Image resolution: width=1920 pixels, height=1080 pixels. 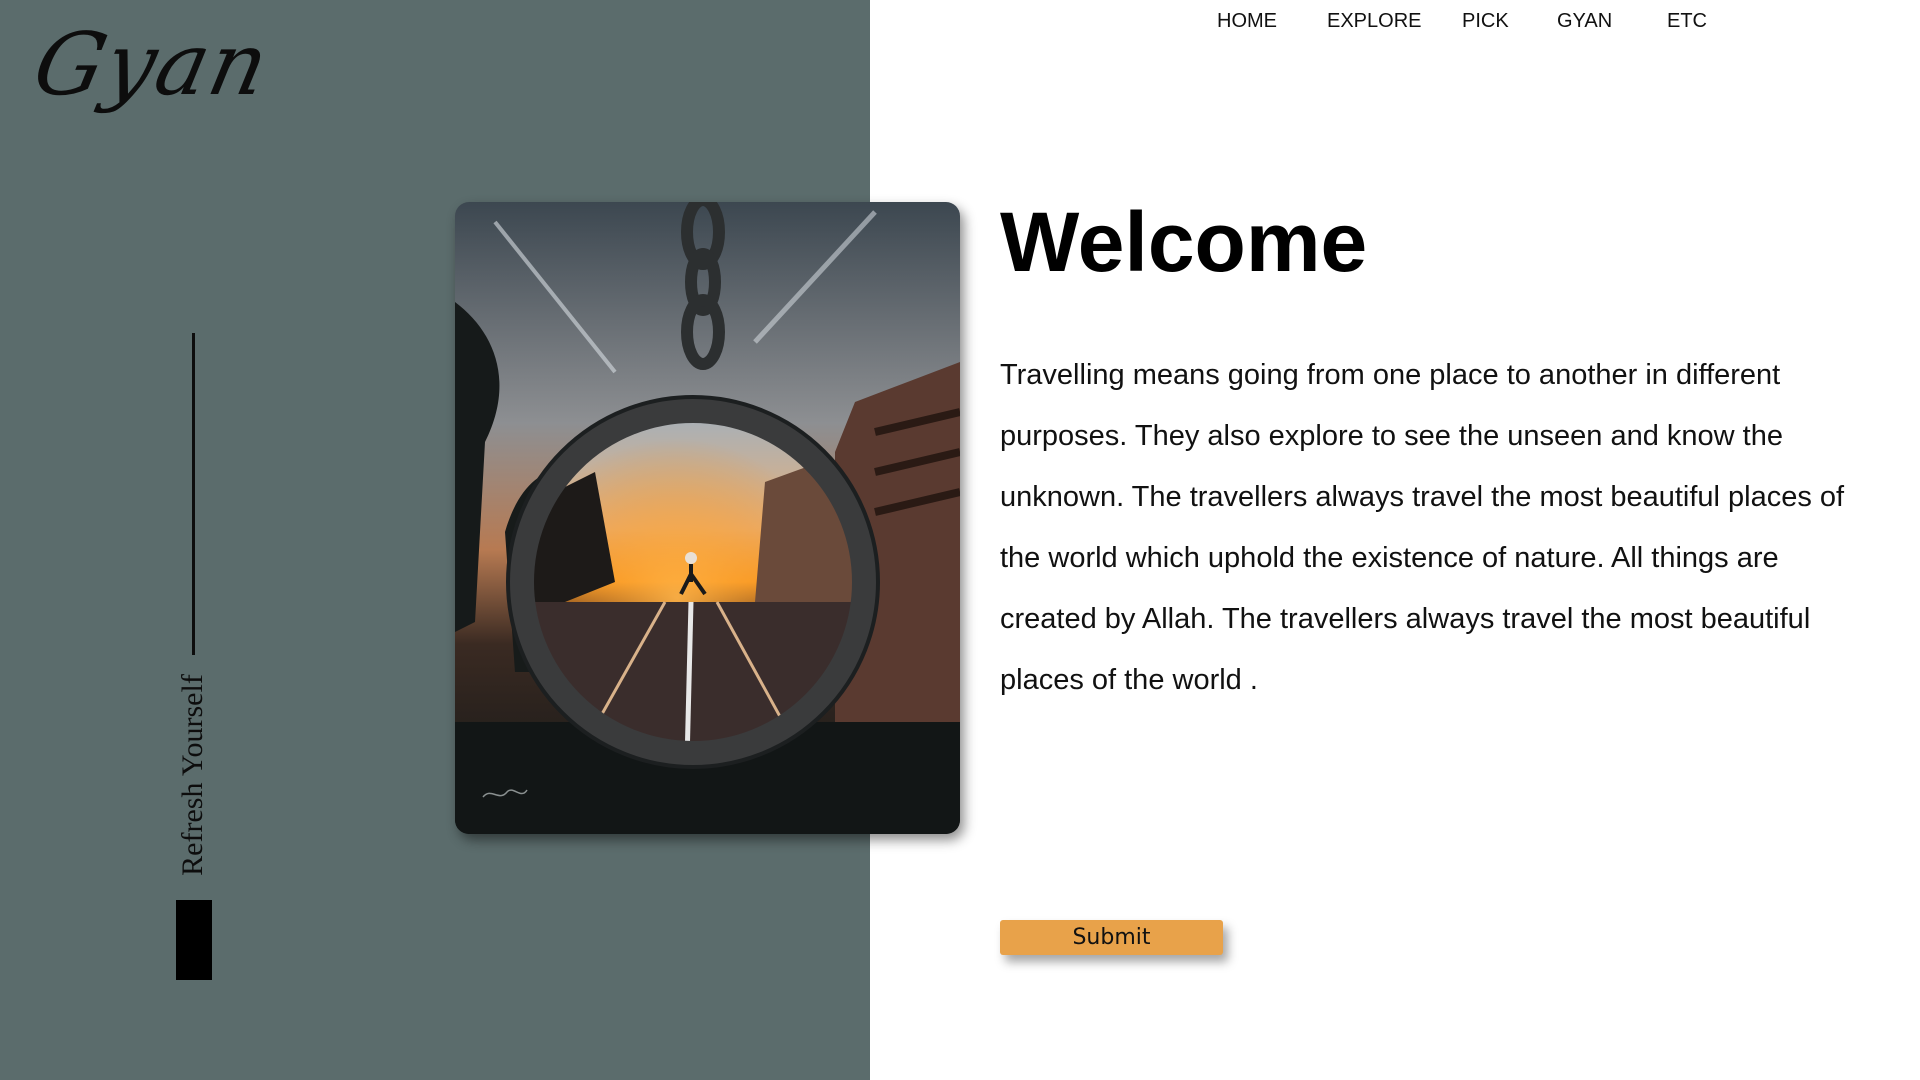 I want to click on vertical-divider, so click(x=193, y=494).